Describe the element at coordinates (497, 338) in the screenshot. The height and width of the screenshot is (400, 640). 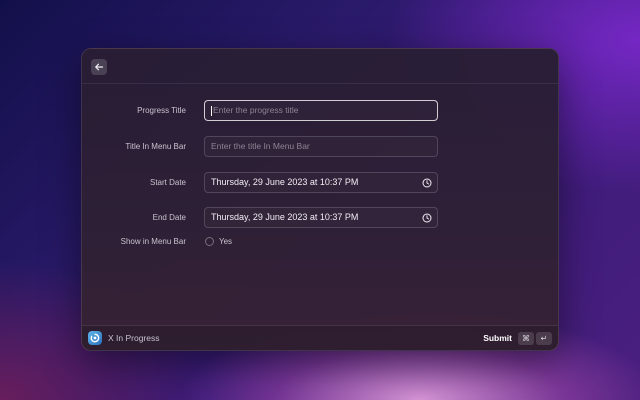
I see `submit-button: Submit` at that location.